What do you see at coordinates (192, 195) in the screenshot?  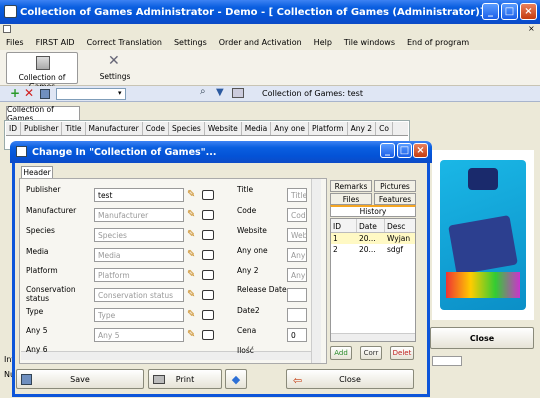 I see `edit-publisher-icon: ✎` at bounding box center [192, 195].